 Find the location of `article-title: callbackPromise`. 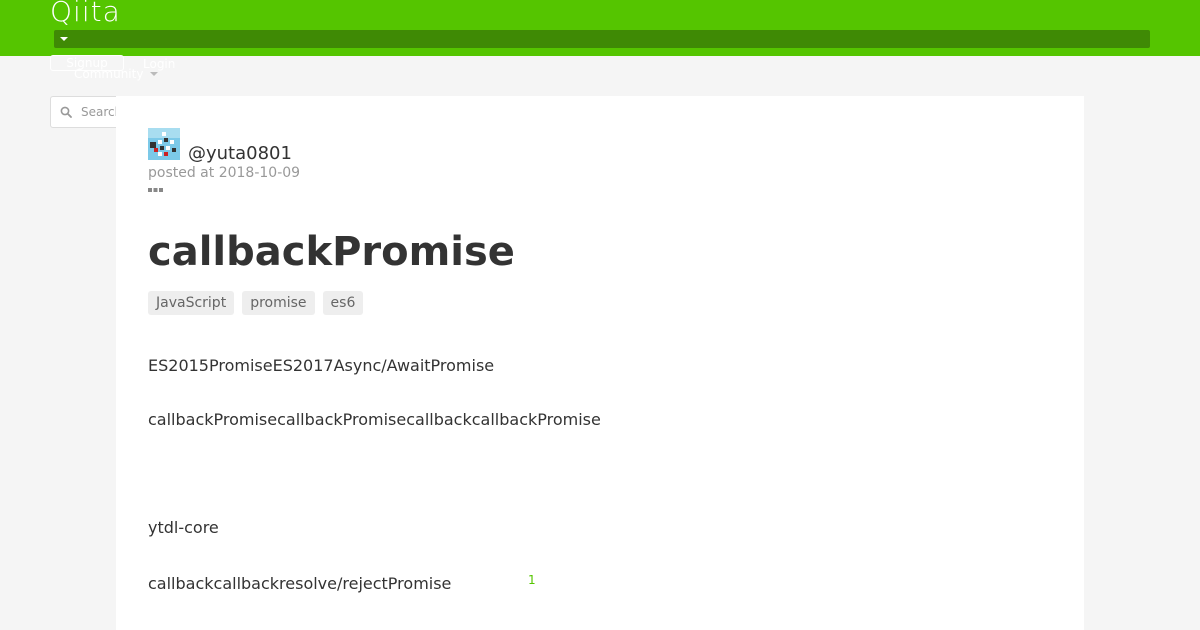

article-title: callbackPromise is located at coordinates (331, 252).